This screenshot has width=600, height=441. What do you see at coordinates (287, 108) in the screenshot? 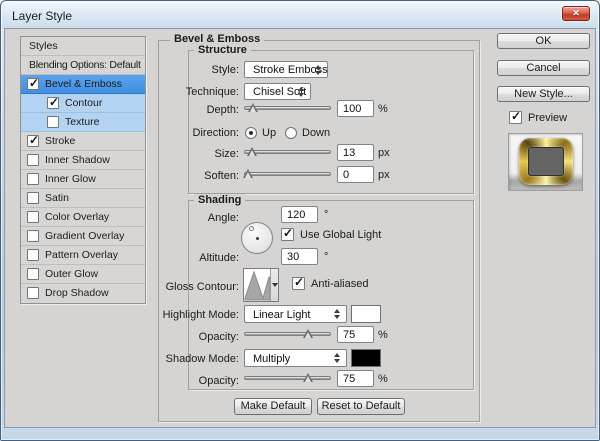
I see `depth-slider` at bounding box center [287, 108].